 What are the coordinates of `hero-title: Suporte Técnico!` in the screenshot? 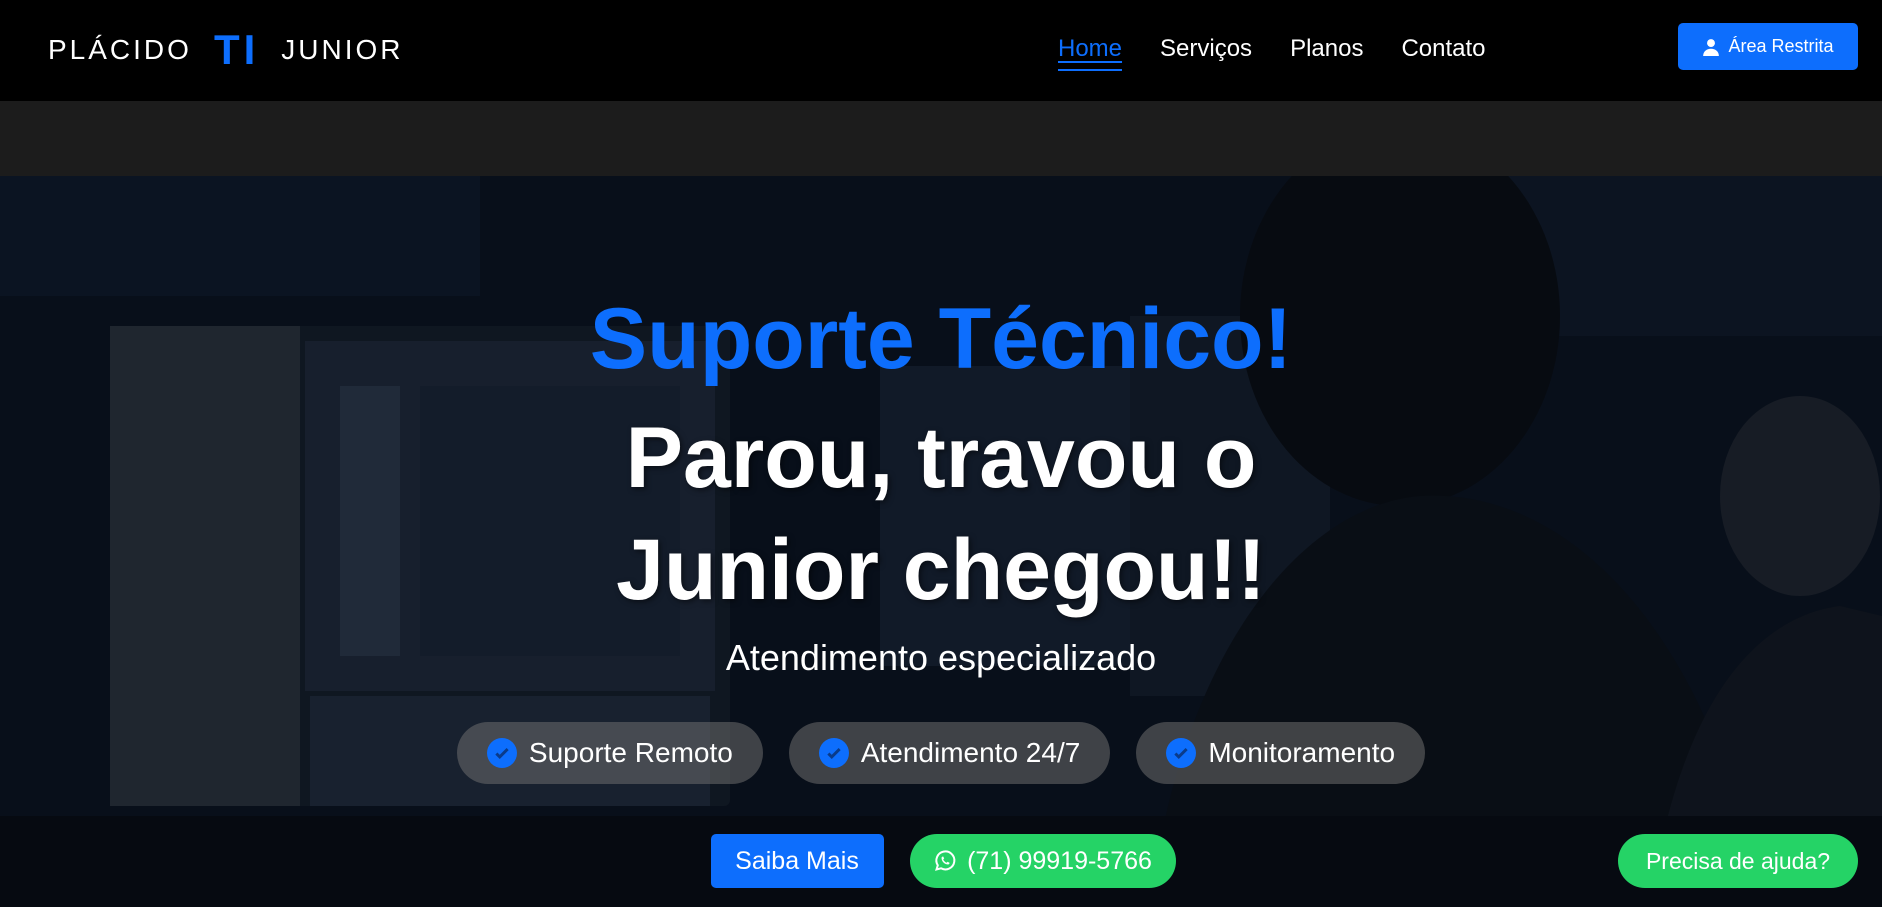 It's located at (941, 339).